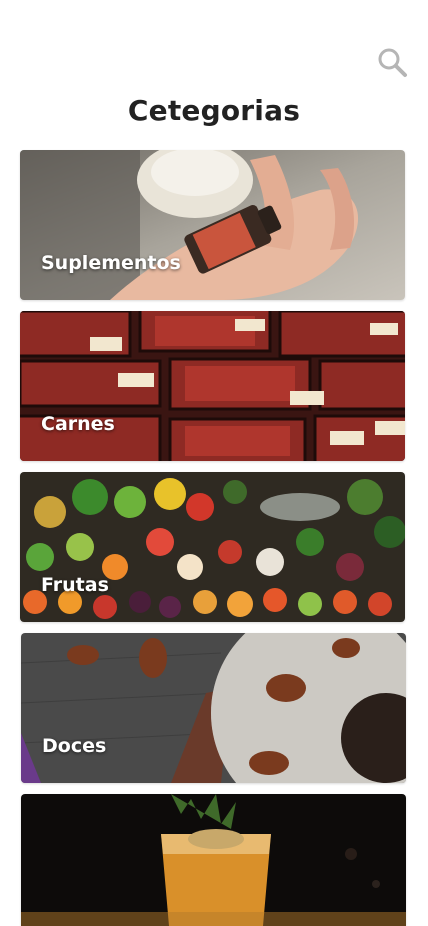  I want to click on category-card-suplementos: Suplementos, so click(212, 225).